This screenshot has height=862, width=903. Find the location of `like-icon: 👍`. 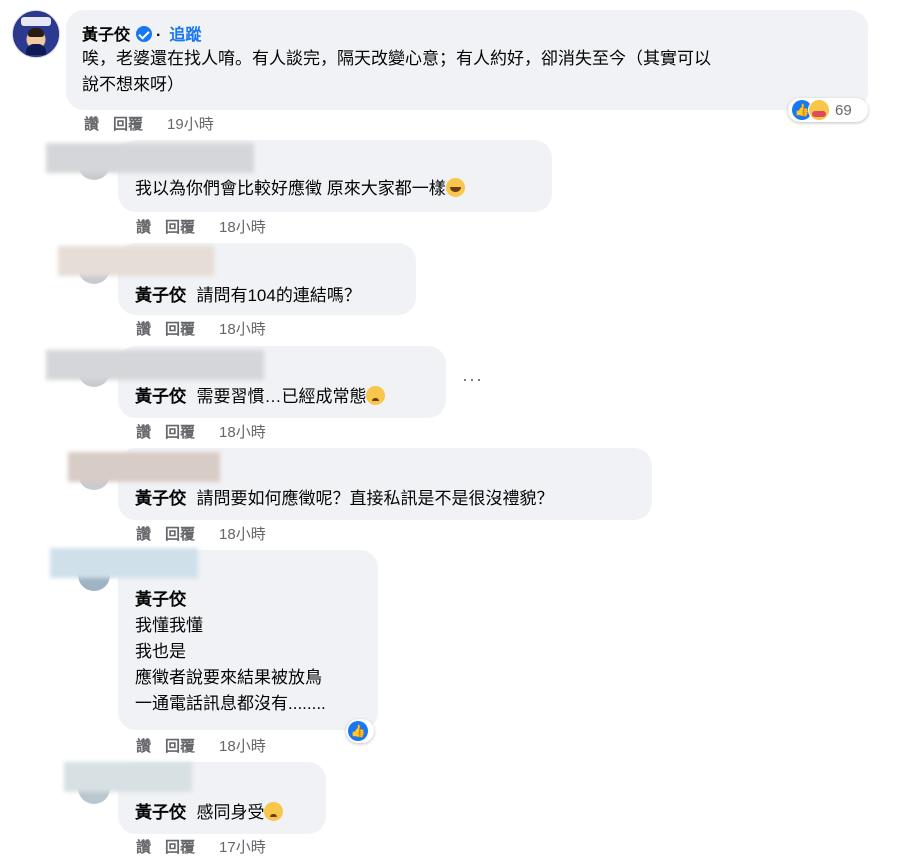

like-icon: 👍 is located at coordinates (358, 731).